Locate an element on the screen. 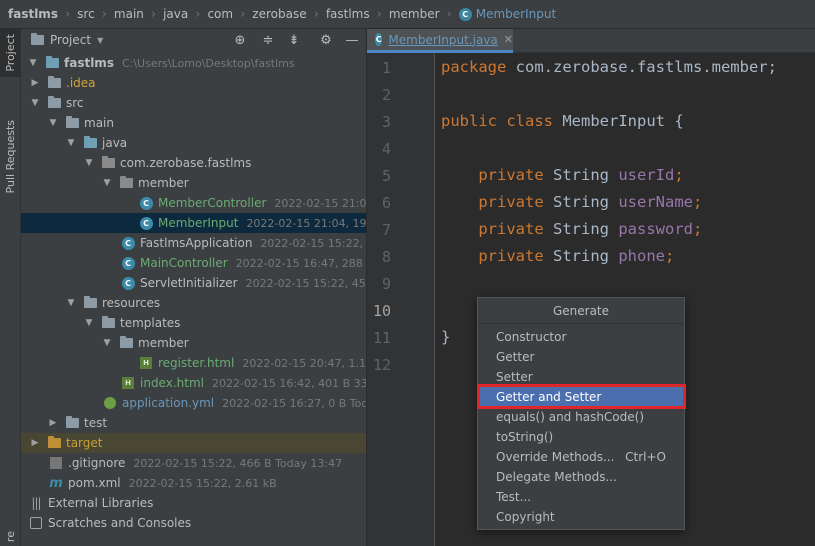 This screenshot has width=815, height=546. yaml-file-icon is located at coordinates (110, 403).